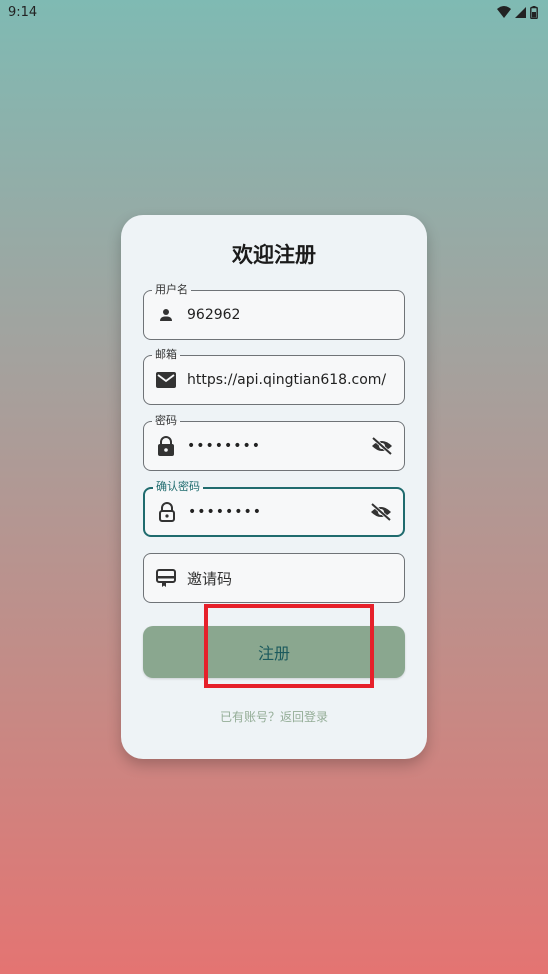 The image size is (548, 974). Describe the element at coordinates (178, 487) in the screenshot. I see `confirm-password-label: 确认密码` at that location.